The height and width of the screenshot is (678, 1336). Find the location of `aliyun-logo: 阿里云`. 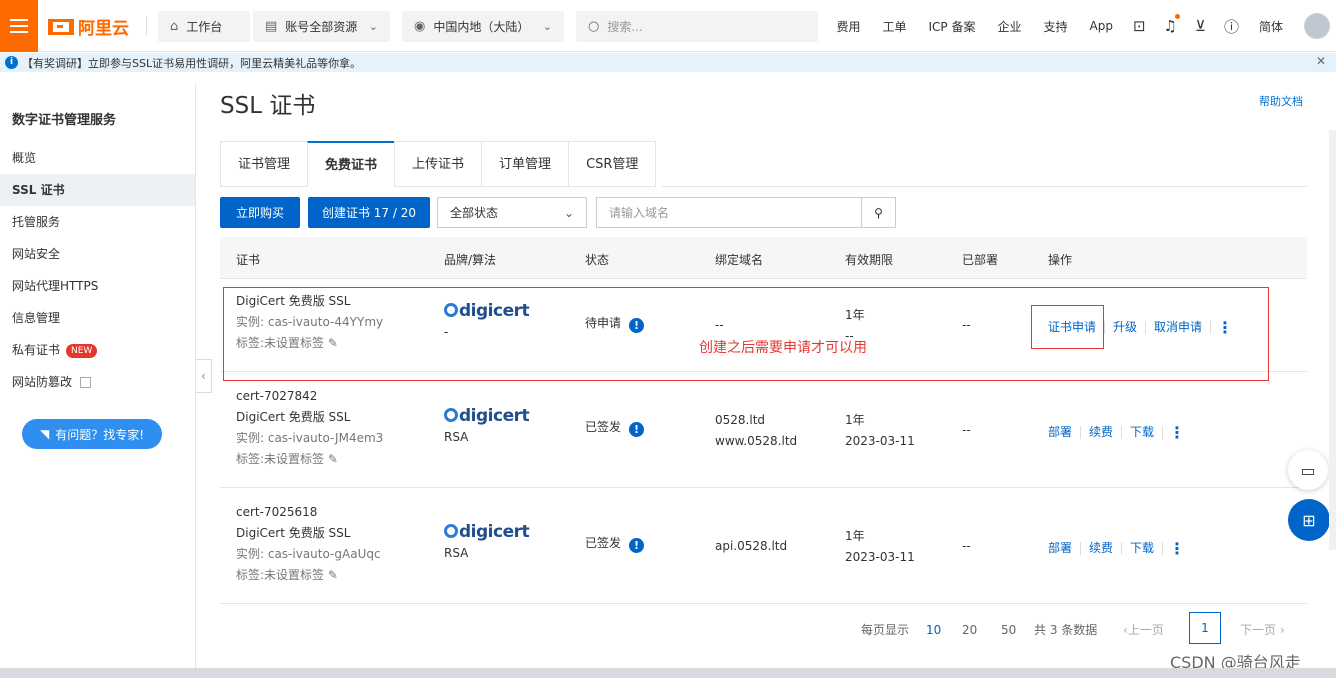

aliyun-logo: 阿里云 is located at coordinates (88, 26).